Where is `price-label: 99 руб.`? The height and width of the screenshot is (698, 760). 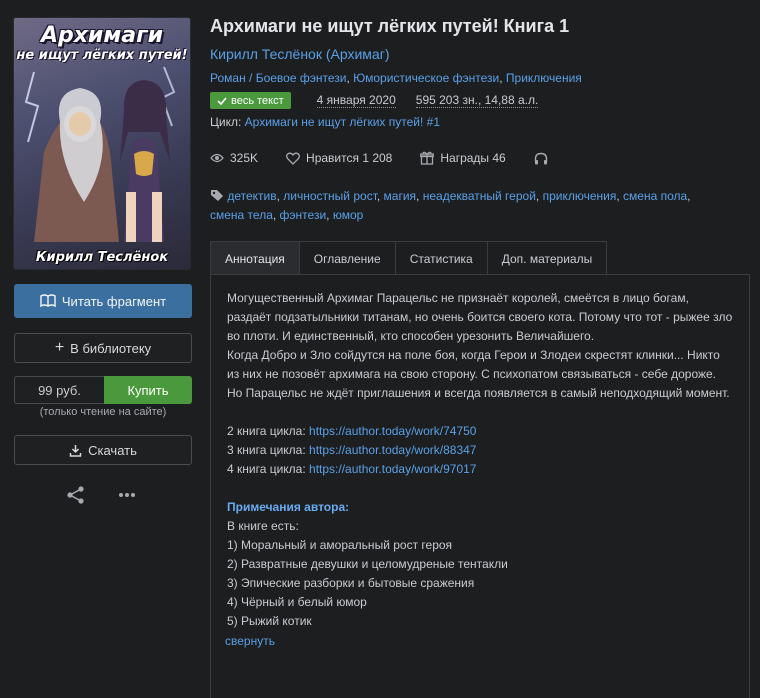
price-label: 99 руб. is located at coordinates (59, 390).